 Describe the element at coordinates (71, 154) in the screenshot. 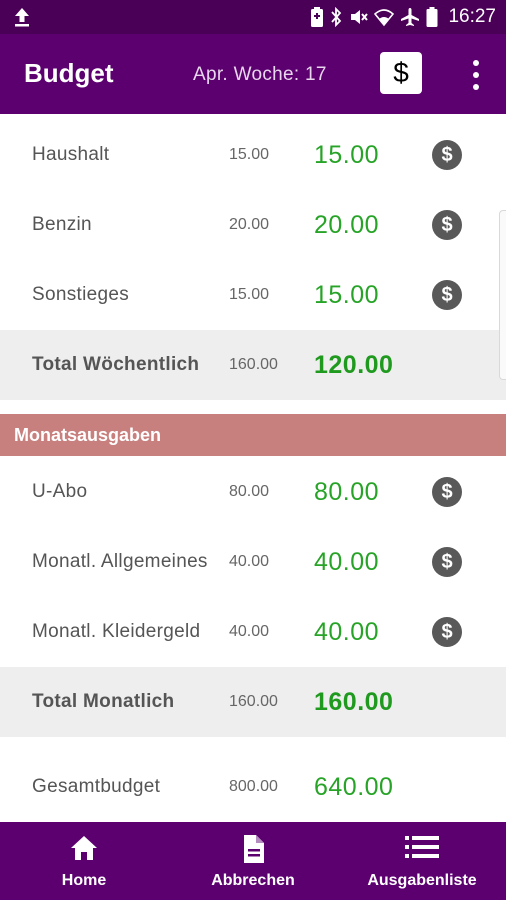

I see `category-label: Haushalt` at that location.